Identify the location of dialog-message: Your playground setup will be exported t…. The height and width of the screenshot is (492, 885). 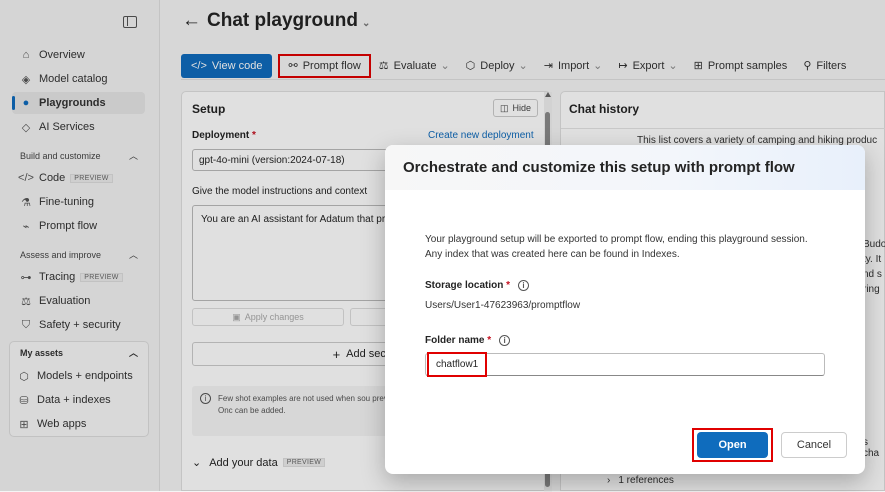
(616, 247).